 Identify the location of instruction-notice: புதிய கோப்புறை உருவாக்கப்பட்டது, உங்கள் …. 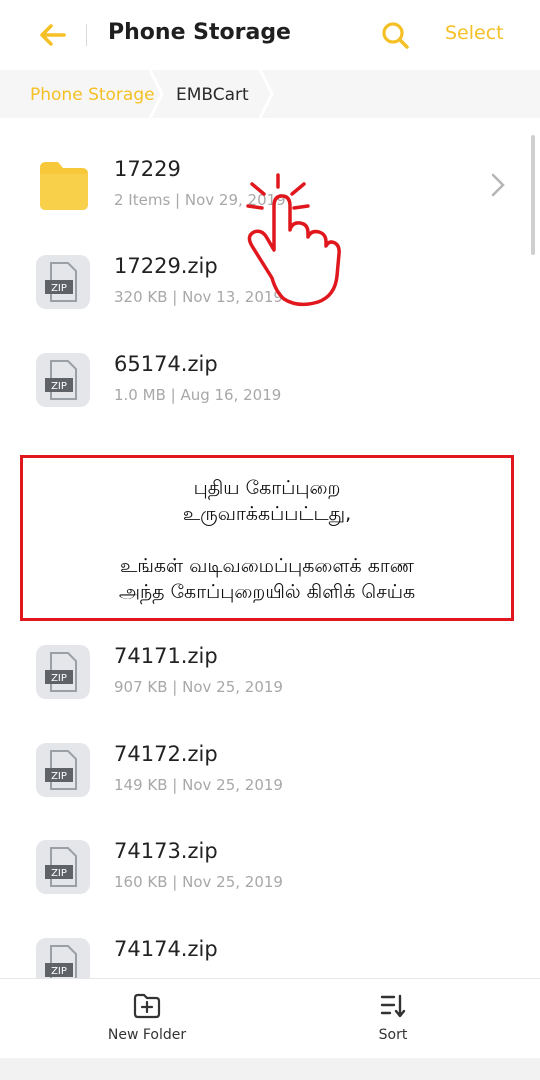
(267, 538).